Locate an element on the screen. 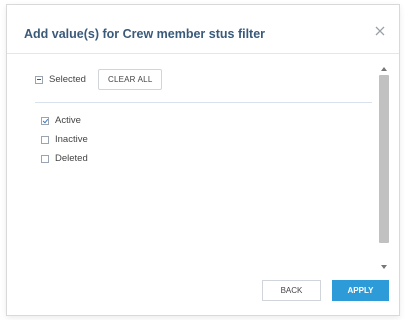  options-list: Active Inactive Deleted is located at coordinates (64, 139).